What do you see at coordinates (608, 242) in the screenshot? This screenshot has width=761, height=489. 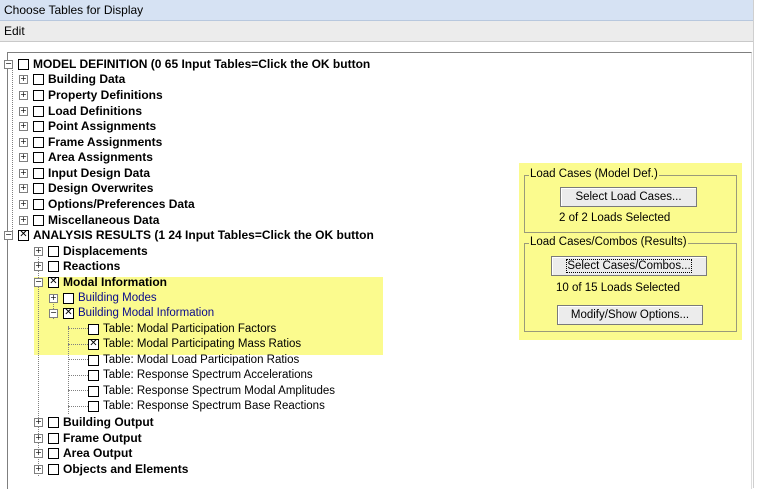 I see `load-combos-group-title: Load Cases/Combos (Results)` at bounding box center [608, 242].